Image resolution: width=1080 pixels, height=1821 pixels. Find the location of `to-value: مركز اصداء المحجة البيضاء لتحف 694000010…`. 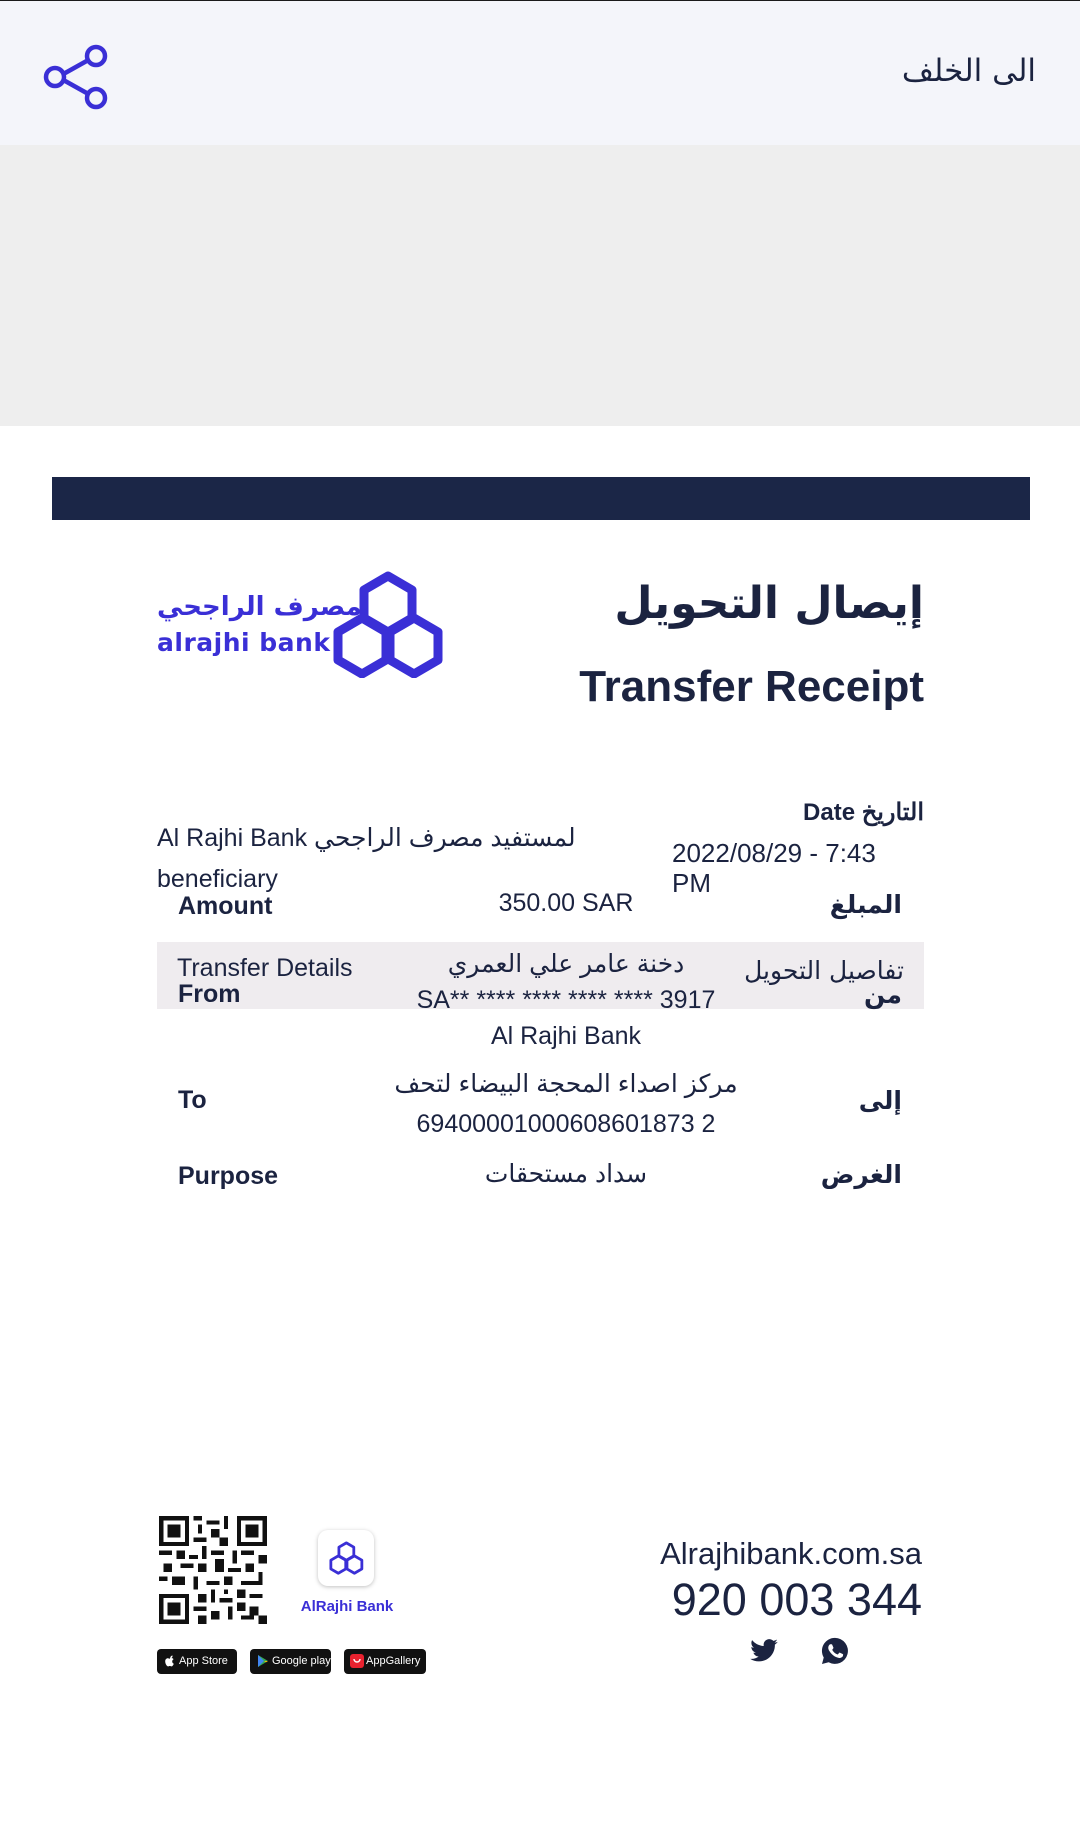

to-value: مركز اصداء المحجة البيضاء لتحف 694000010… is located at coordinates (566, 1104).